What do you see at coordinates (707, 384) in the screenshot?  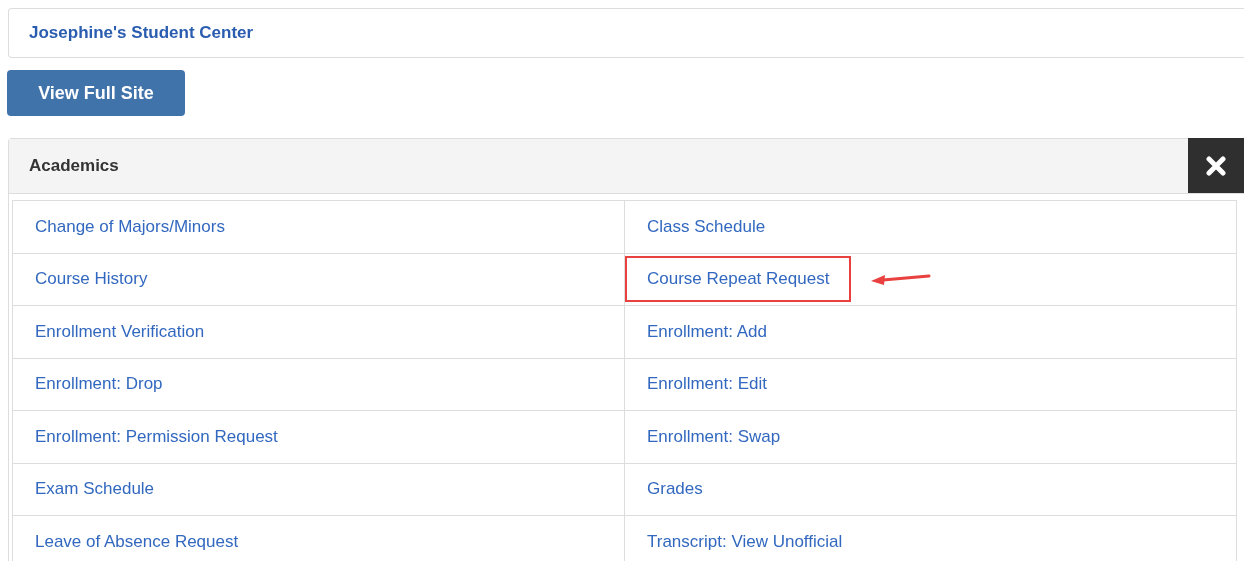 I see `academics-link: Enrollment: Edit` at bounding box center [707, 384].